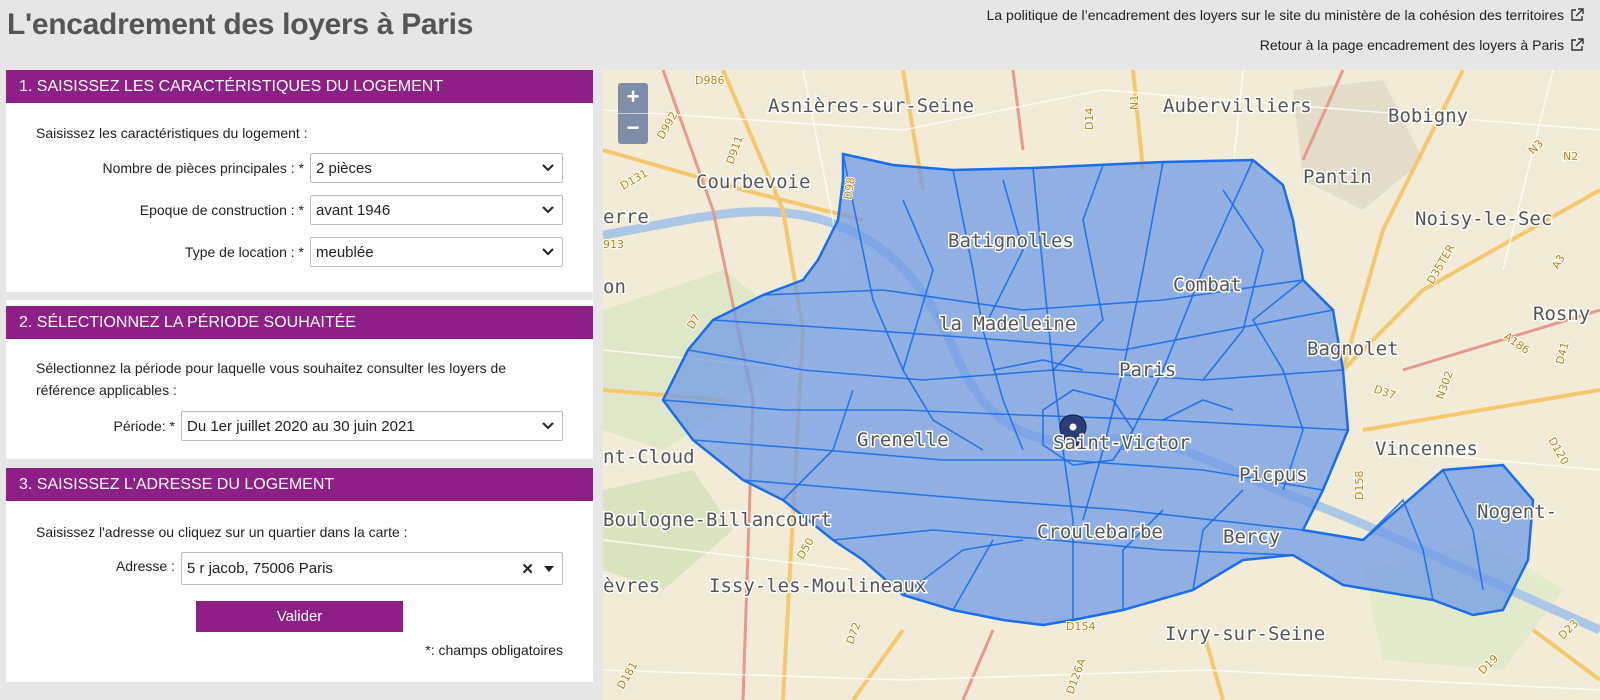 This screenshot has width=1600, height=700. I want to click on epoque-value: avant 1946, so click(353, 210).